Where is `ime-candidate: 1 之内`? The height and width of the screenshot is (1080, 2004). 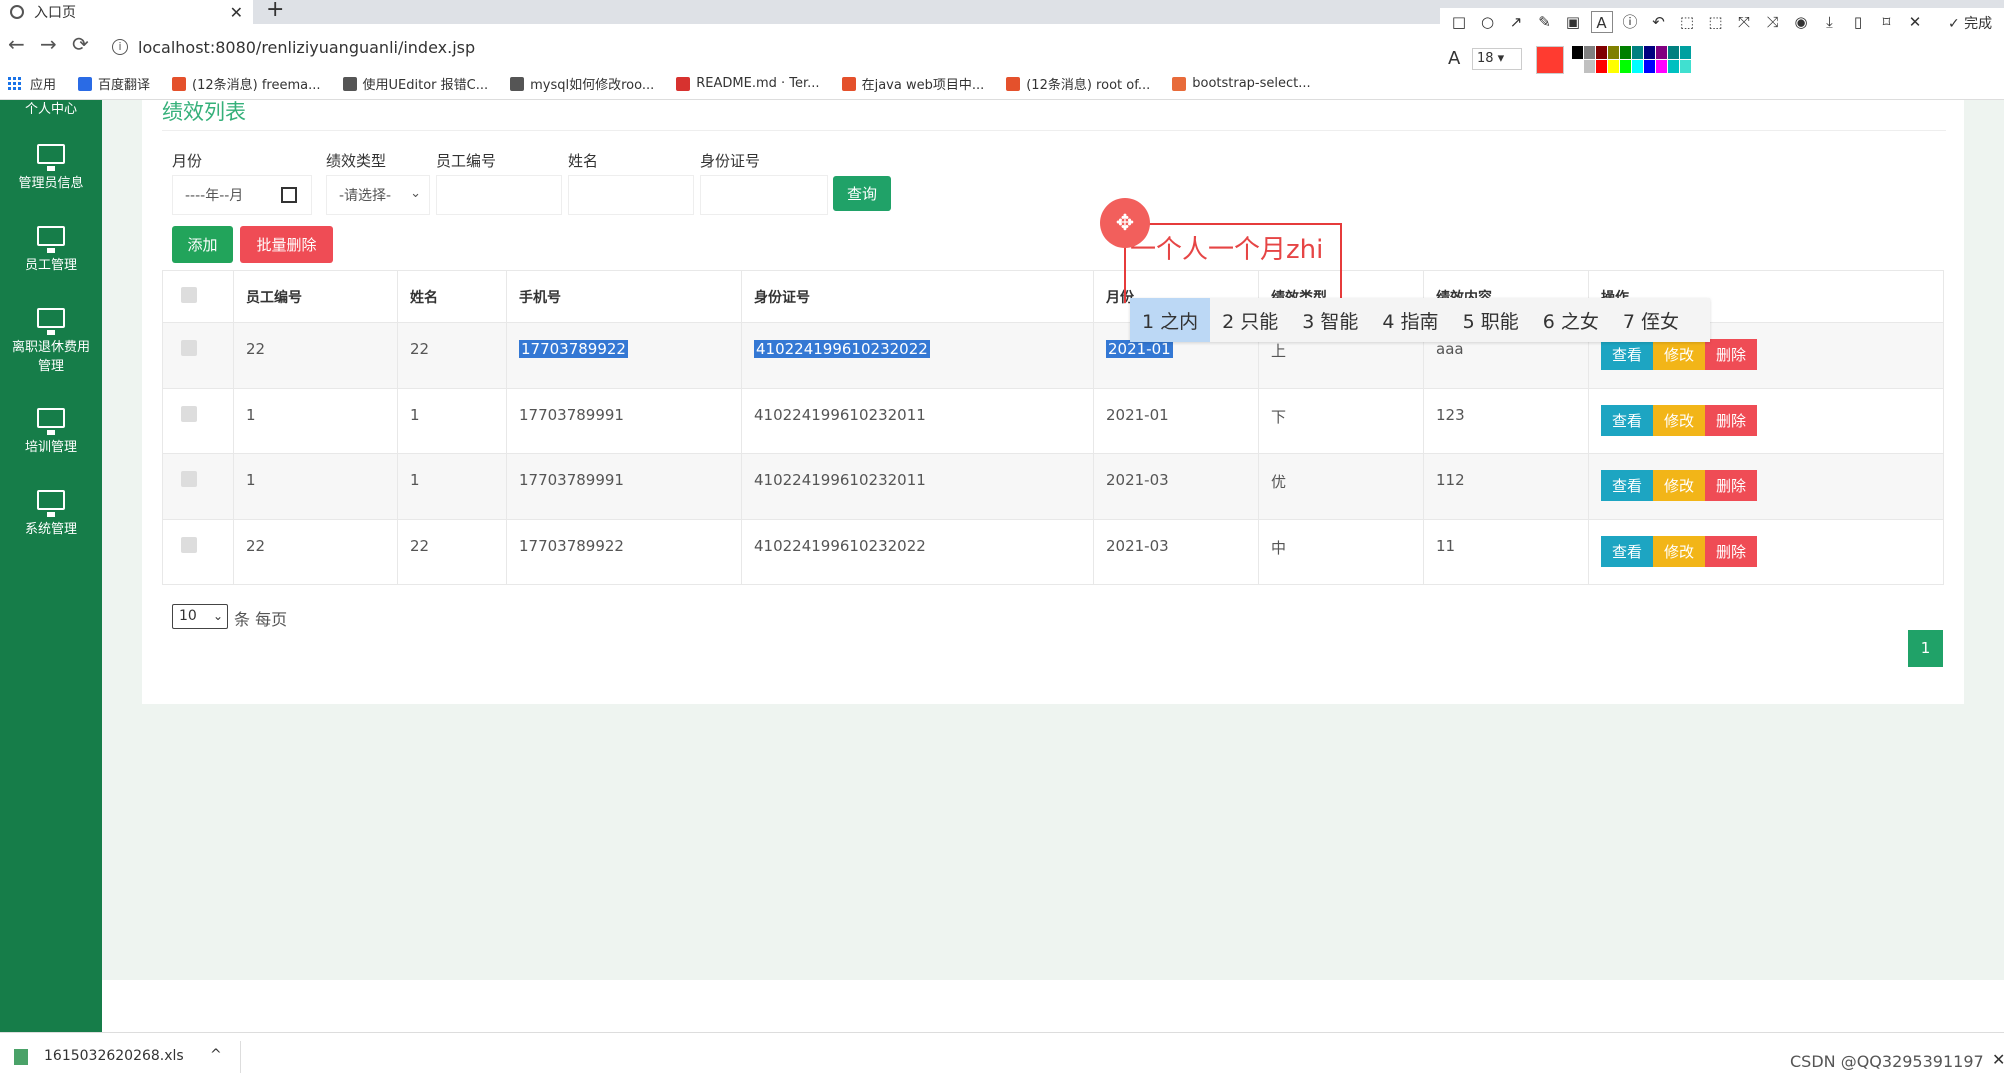
ime-candidate: 1 之内 is located at coordinates (1170, 320).